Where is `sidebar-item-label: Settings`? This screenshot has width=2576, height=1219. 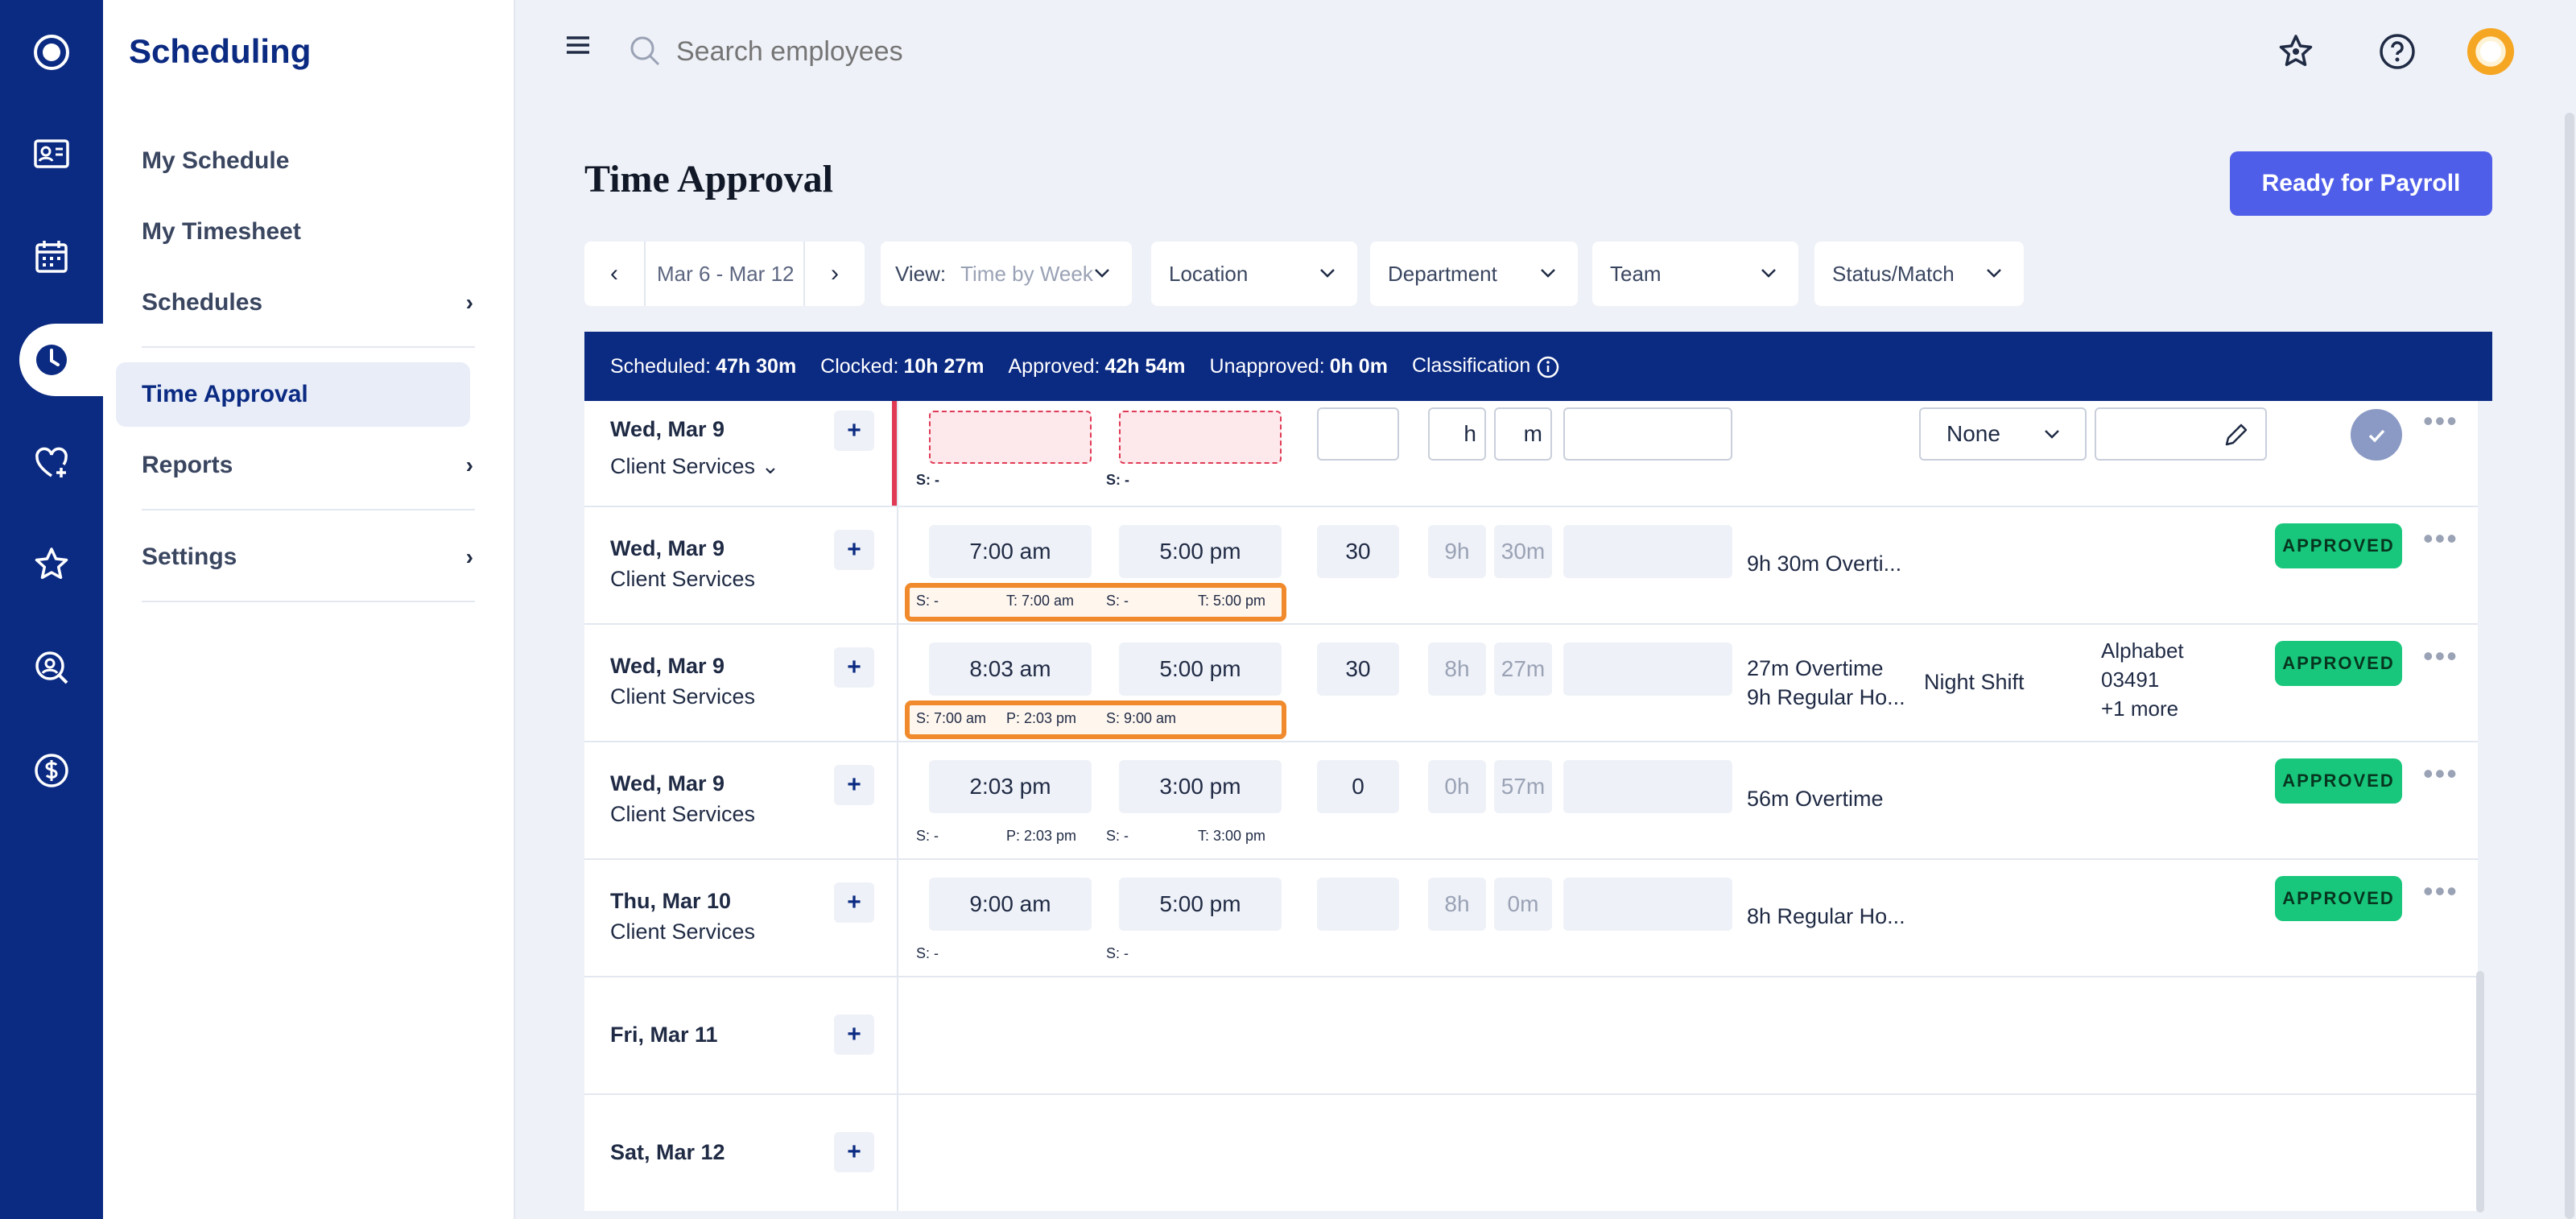
sidebar-item-label: Settings is located at coordinates (189, 556).